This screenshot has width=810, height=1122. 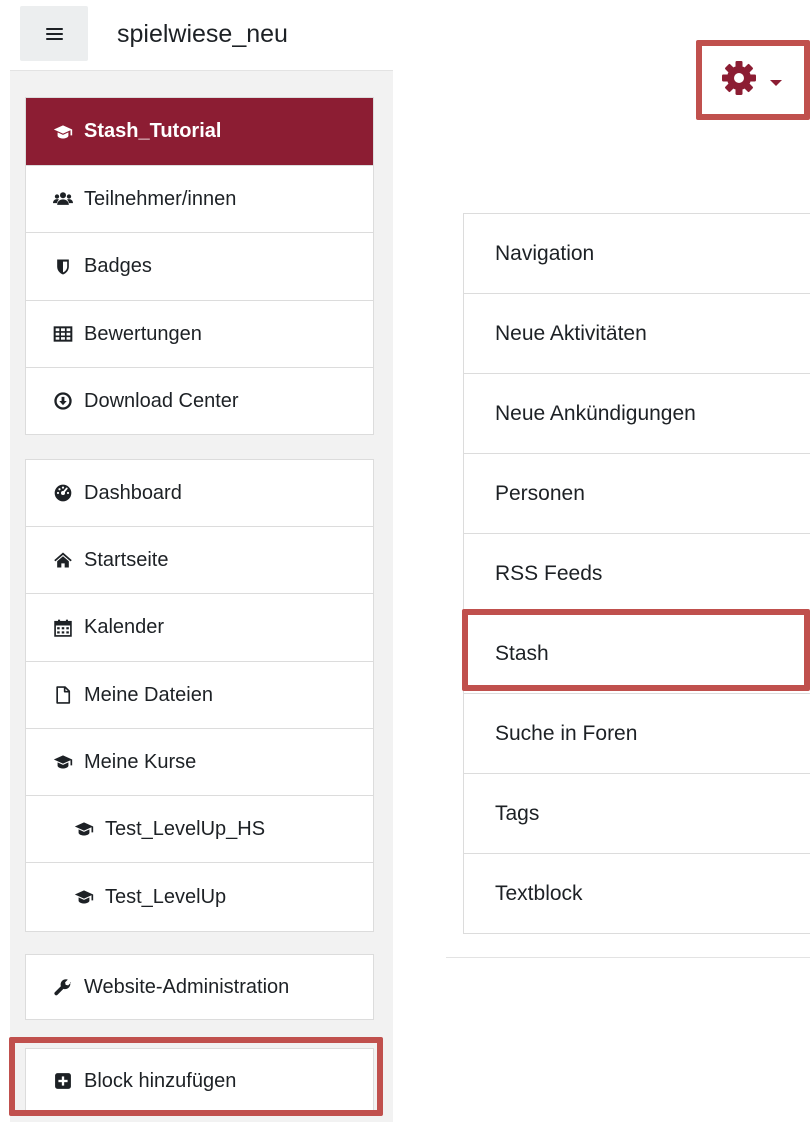 I want to click on nav-item-label: Badges, so click(x=118, y=266).